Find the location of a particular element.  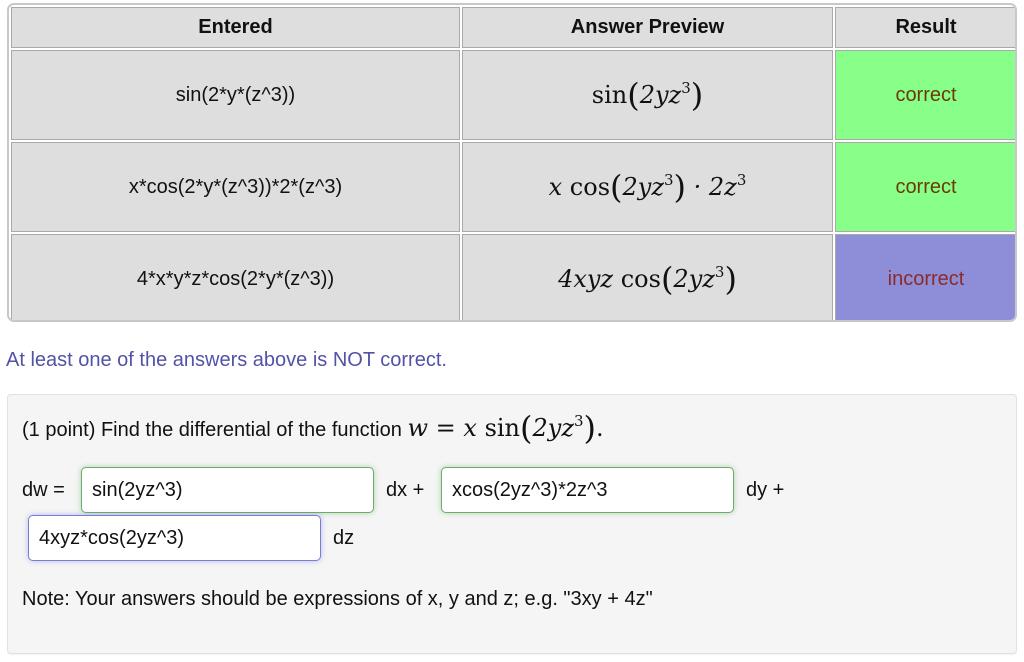

header-answer-preview: Answer Preview is located at coordinates (647, 27).